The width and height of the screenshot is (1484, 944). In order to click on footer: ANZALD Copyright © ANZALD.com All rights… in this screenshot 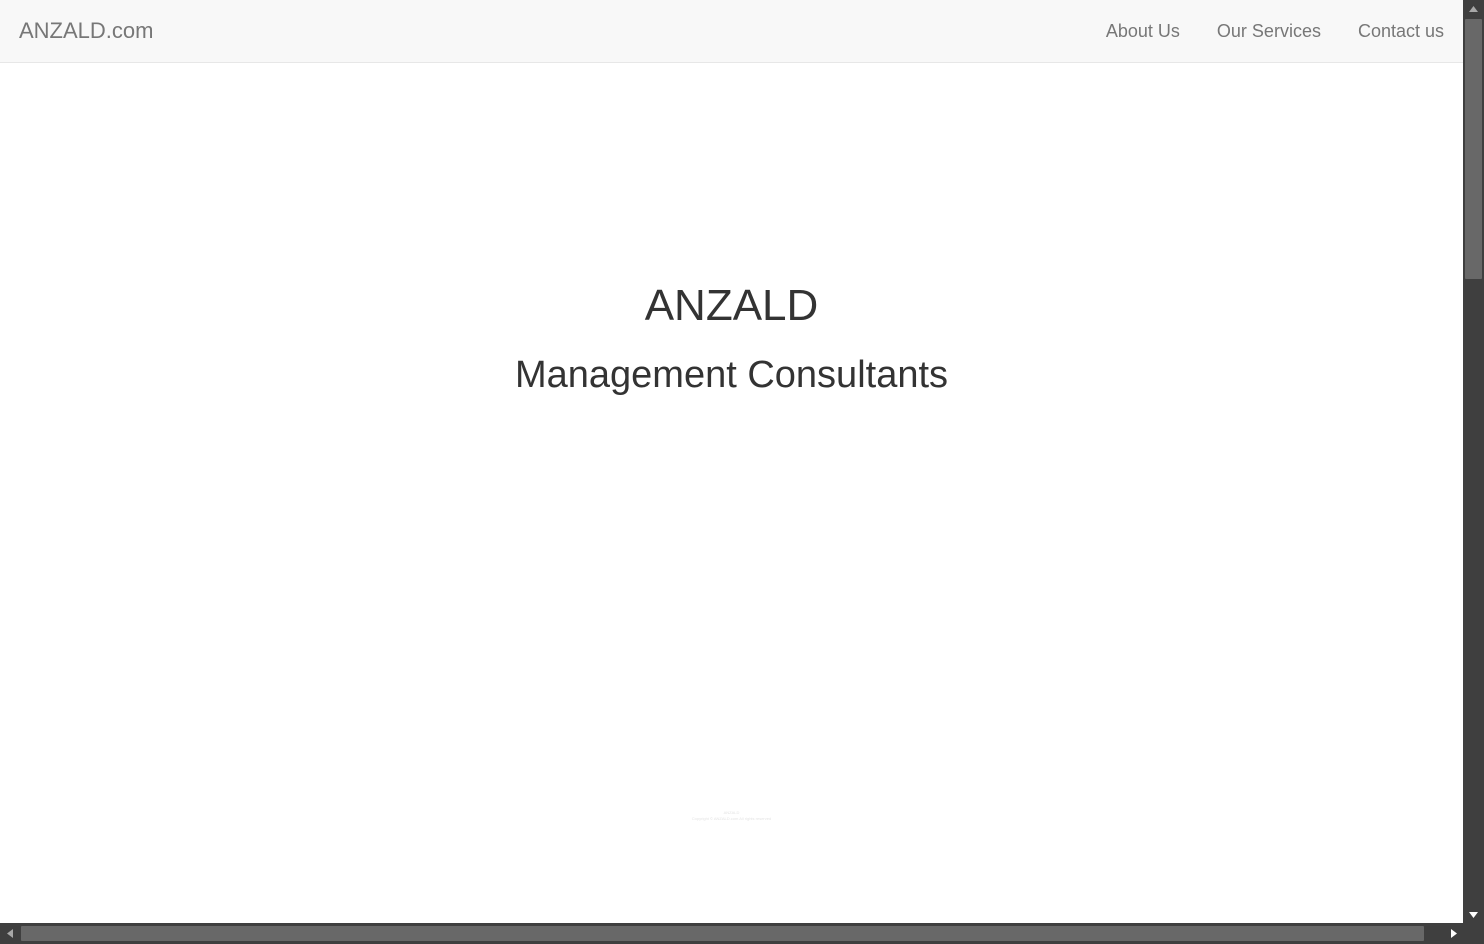, I will do `click(731, 816)`.